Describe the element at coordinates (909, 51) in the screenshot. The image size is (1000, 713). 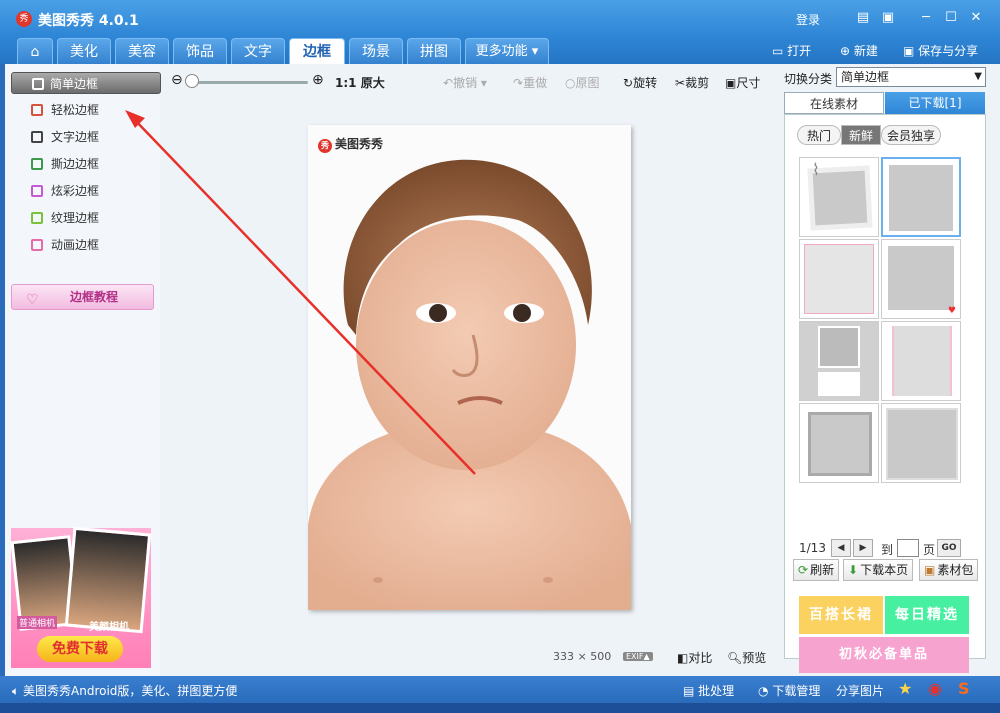
I see `save-icon: ▣` at that location.